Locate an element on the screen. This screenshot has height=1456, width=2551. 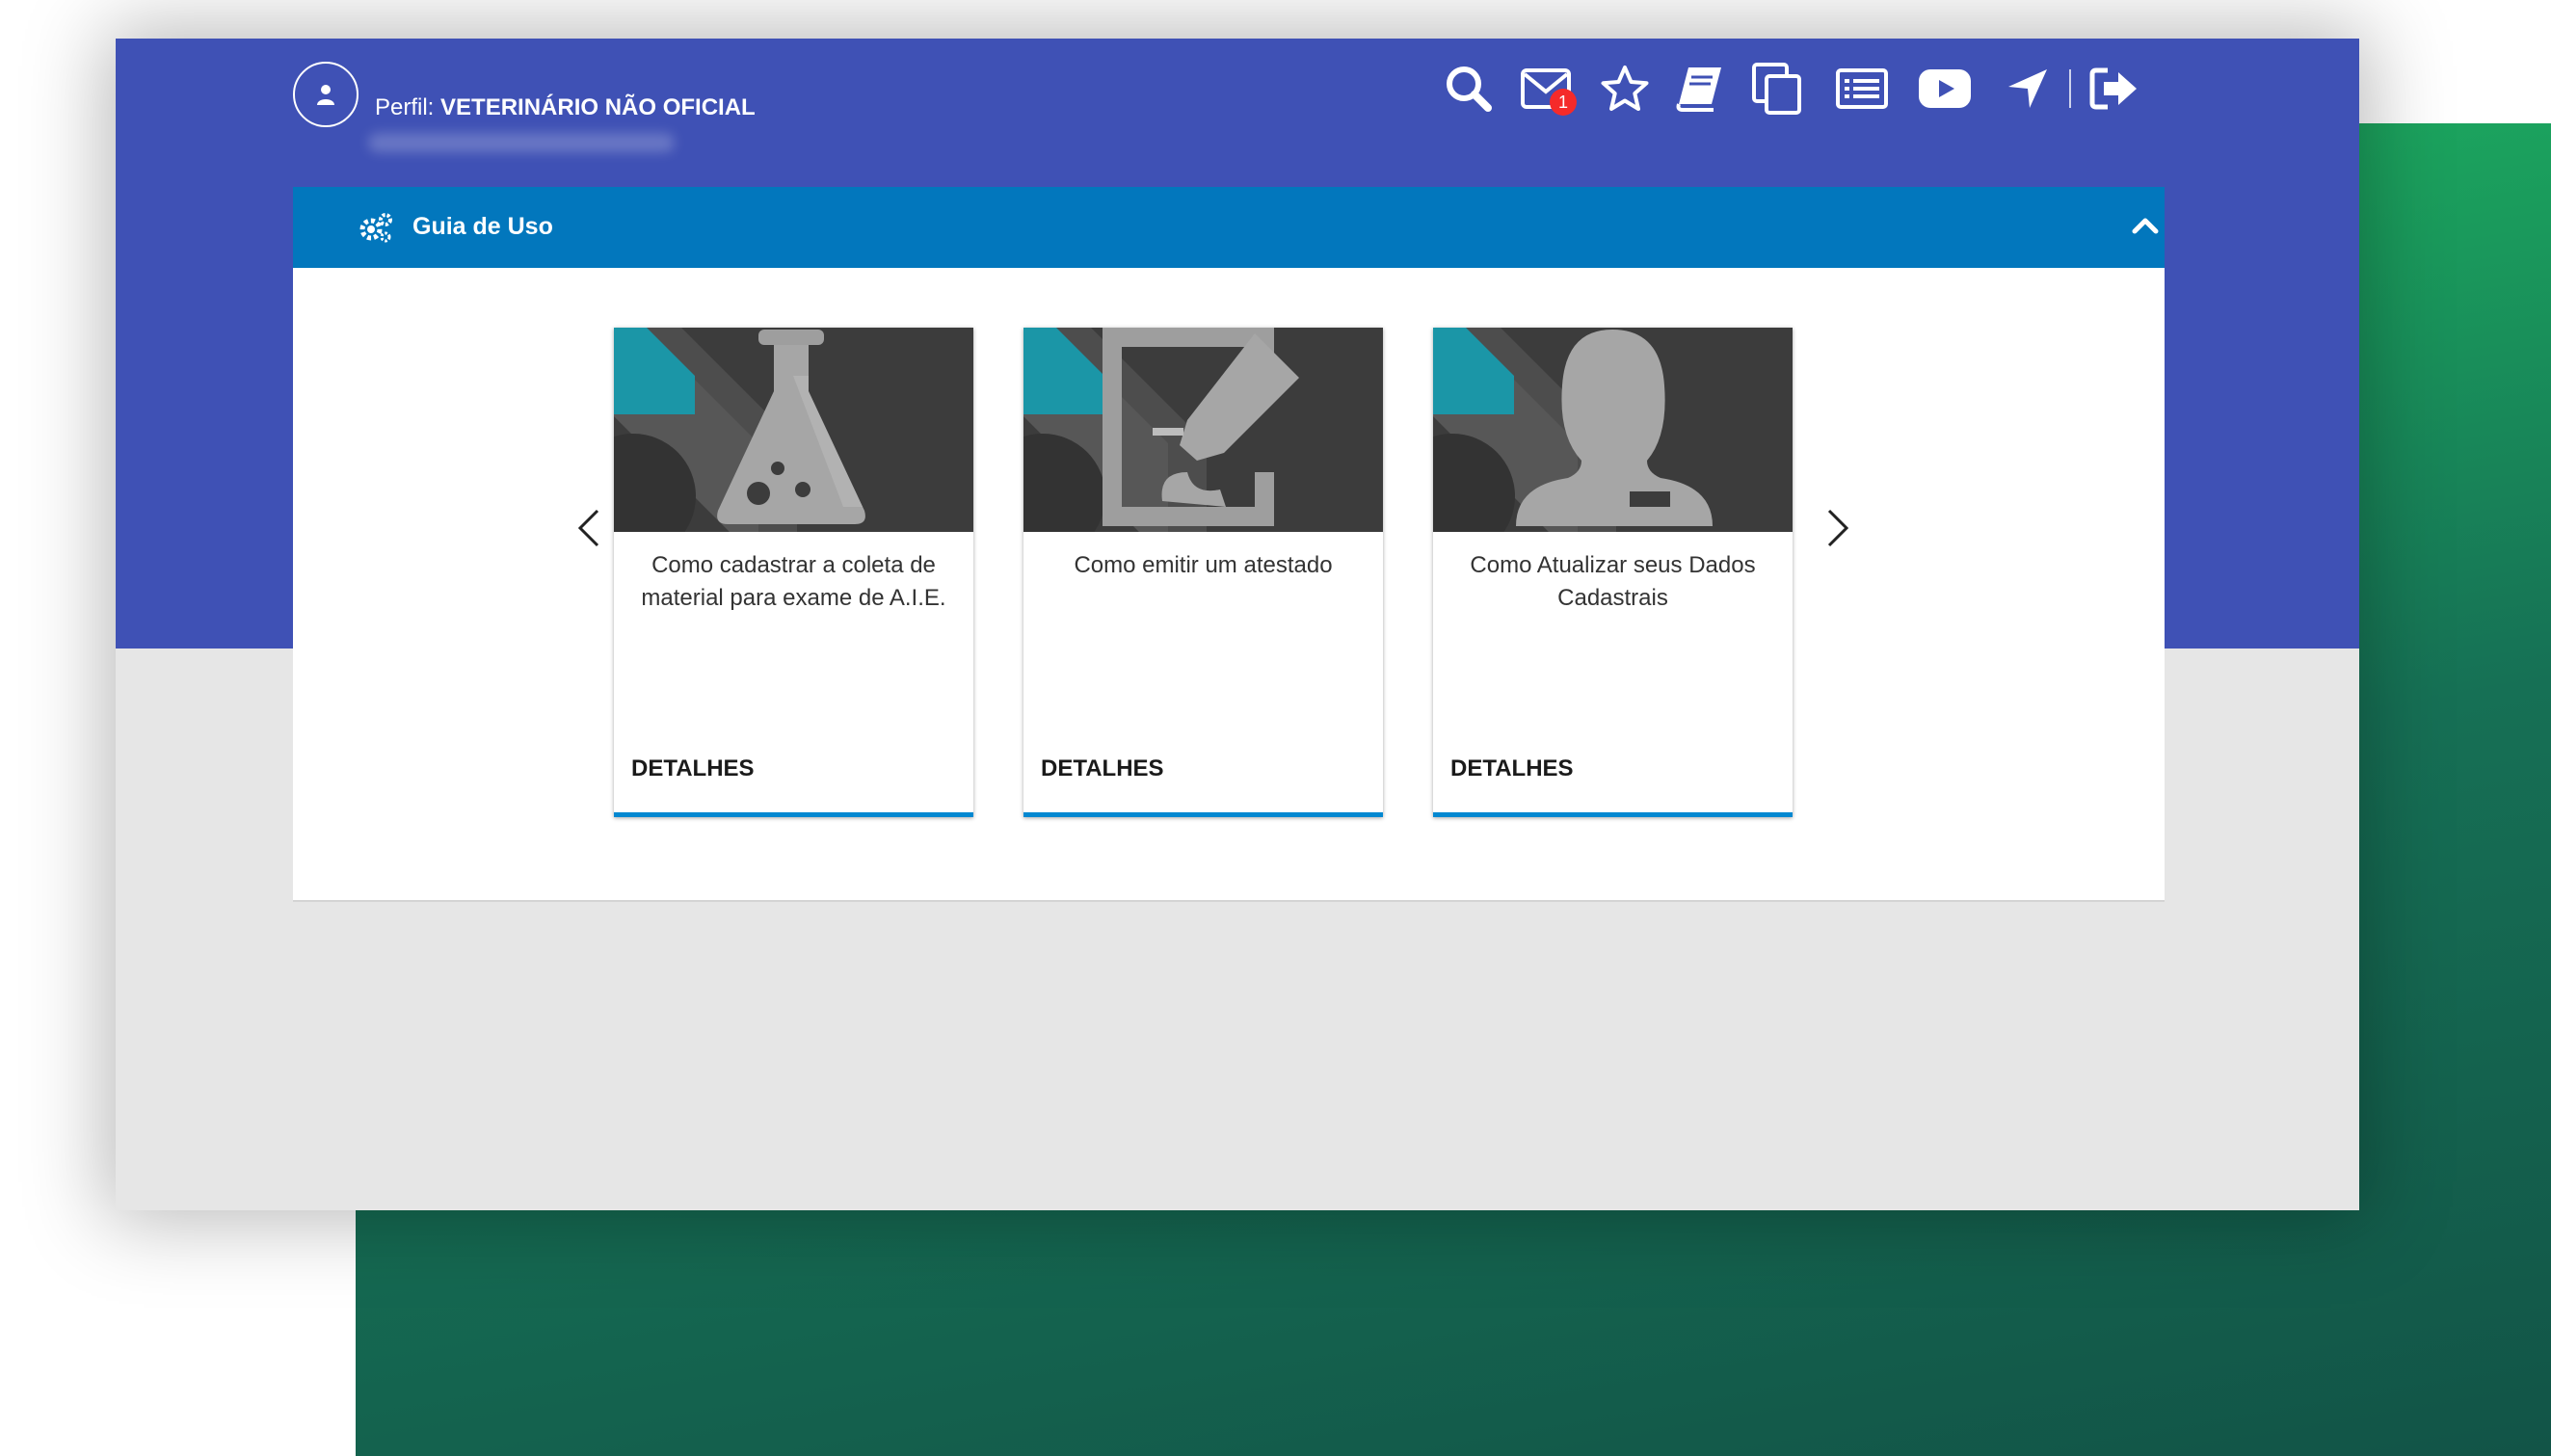
search-icon is located at coordinates (1470, 89).